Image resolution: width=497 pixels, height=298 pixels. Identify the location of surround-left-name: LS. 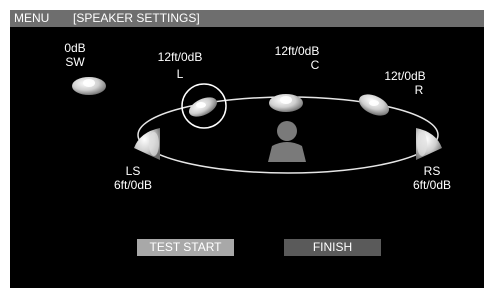
(133, 171).